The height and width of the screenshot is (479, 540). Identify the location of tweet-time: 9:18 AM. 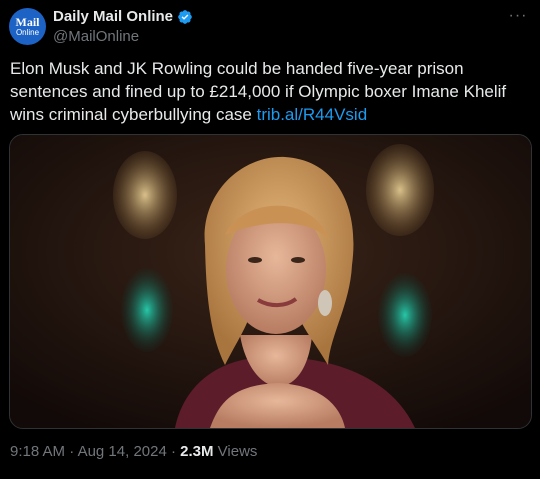
(37, 451).